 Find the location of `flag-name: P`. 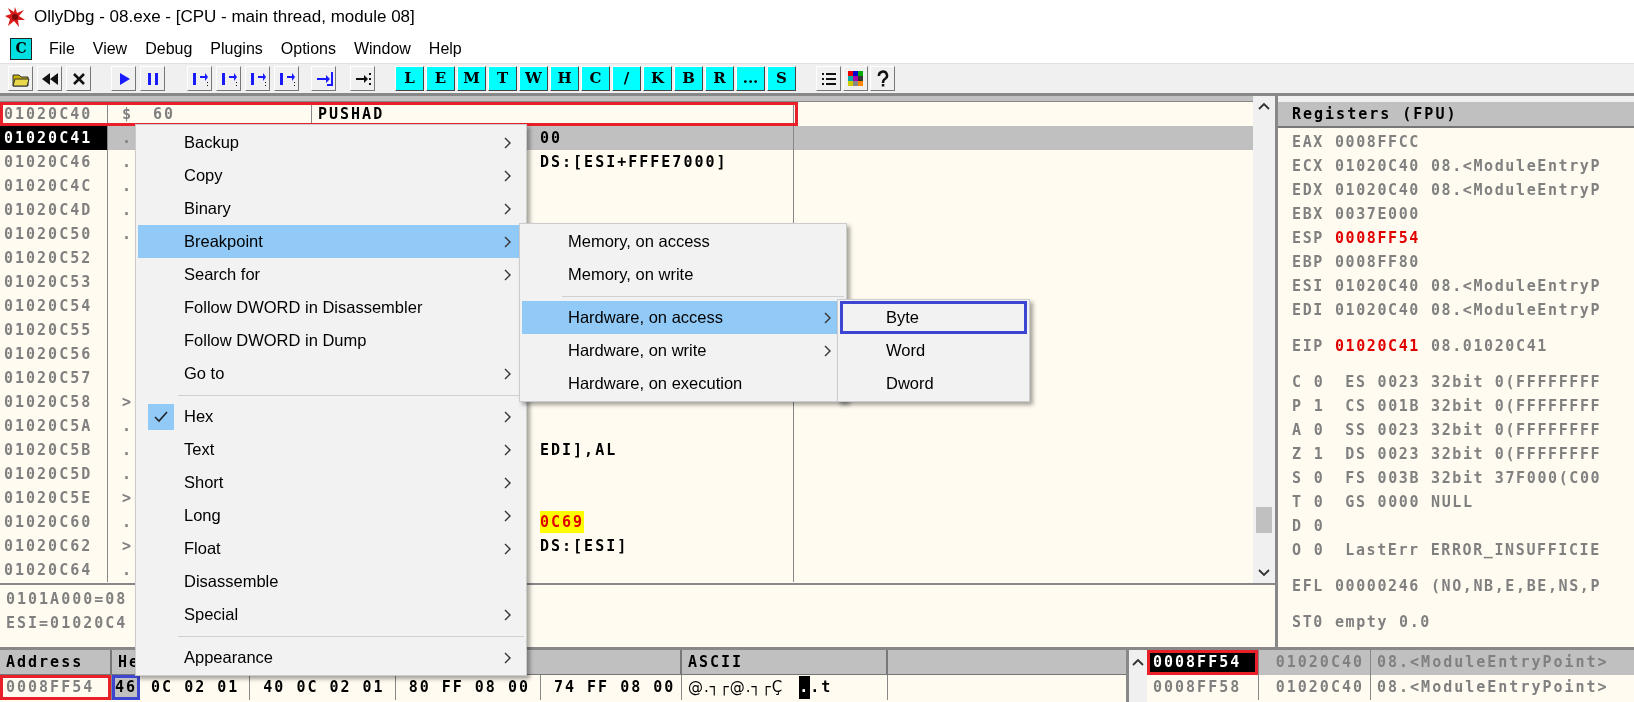

flag-name: P is located at coordinates (1297, 406).